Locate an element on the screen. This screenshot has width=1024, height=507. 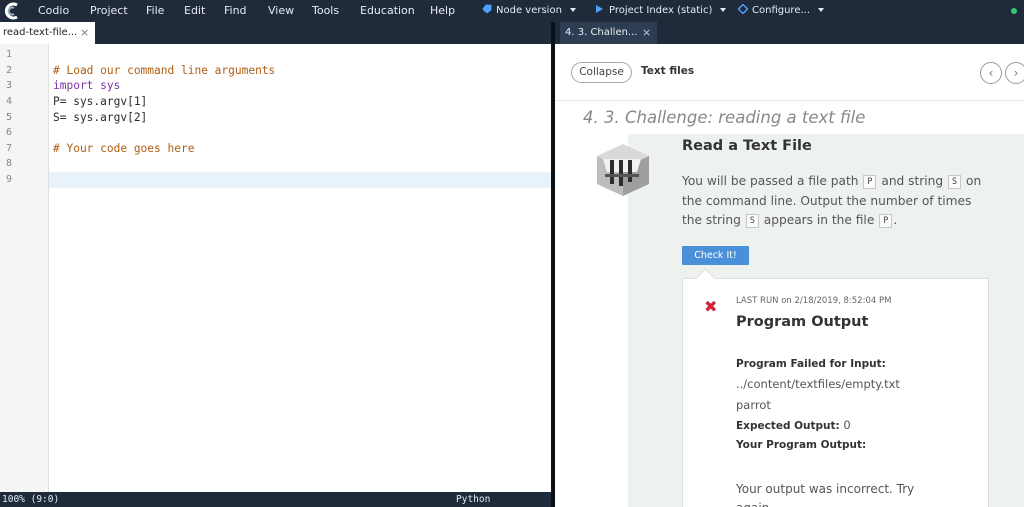
tab-read-text-file: read-text-file... × is located at coordinates (47, 33).